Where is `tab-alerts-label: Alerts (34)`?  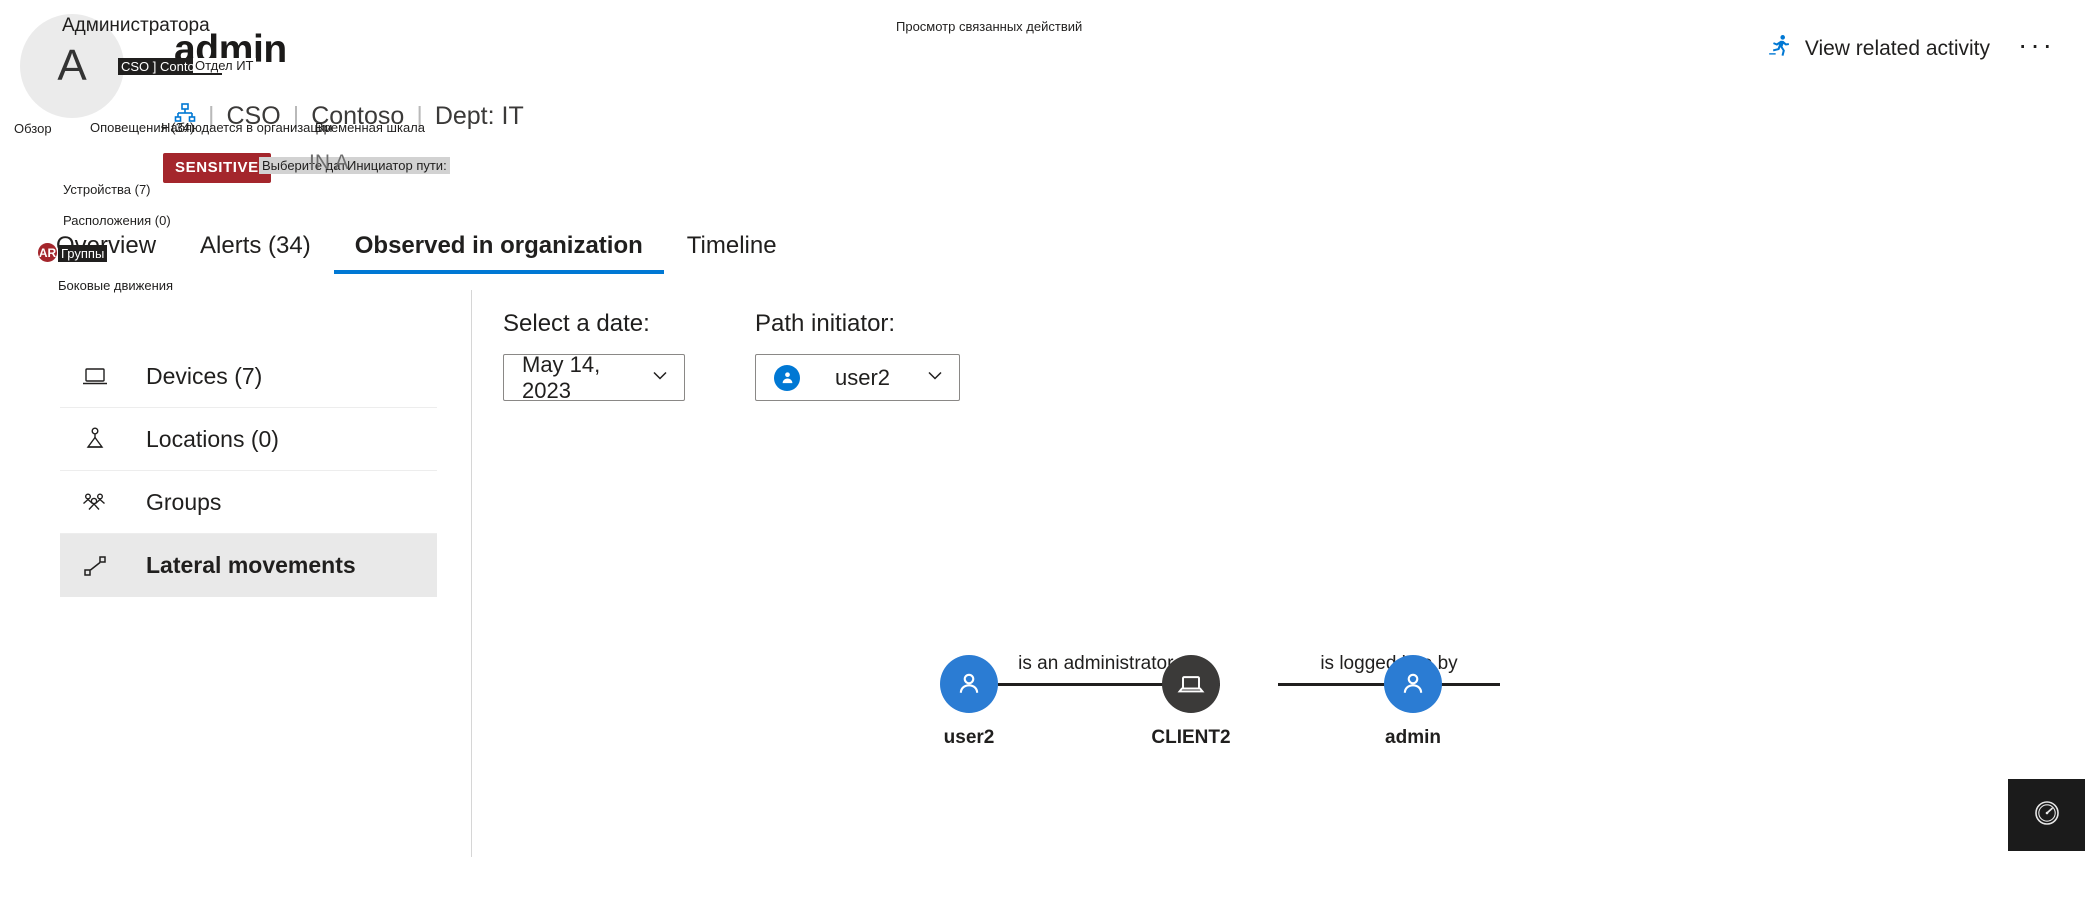
tab-alerts-label: Alerts (34) is located at coordinates (255, 245).